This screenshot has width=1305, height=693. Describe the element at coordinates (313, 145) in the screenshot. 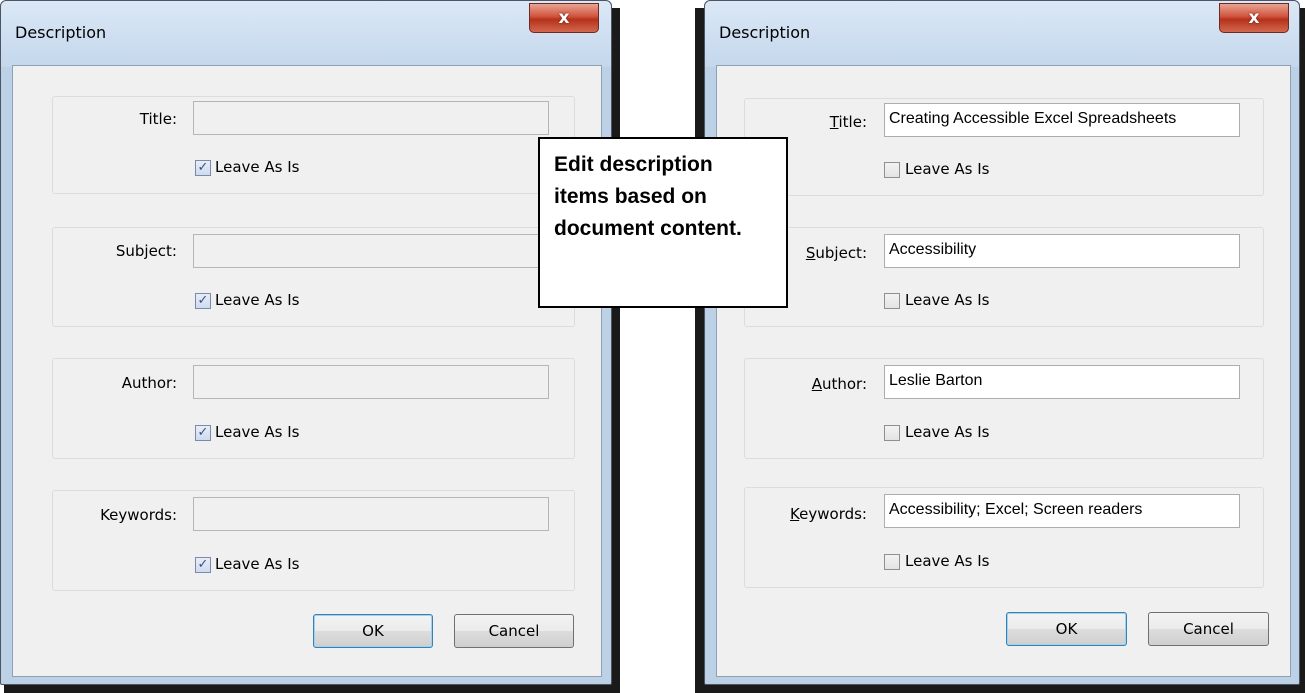

I see `title-group: Title: ✓ Leave As Is` at that location.